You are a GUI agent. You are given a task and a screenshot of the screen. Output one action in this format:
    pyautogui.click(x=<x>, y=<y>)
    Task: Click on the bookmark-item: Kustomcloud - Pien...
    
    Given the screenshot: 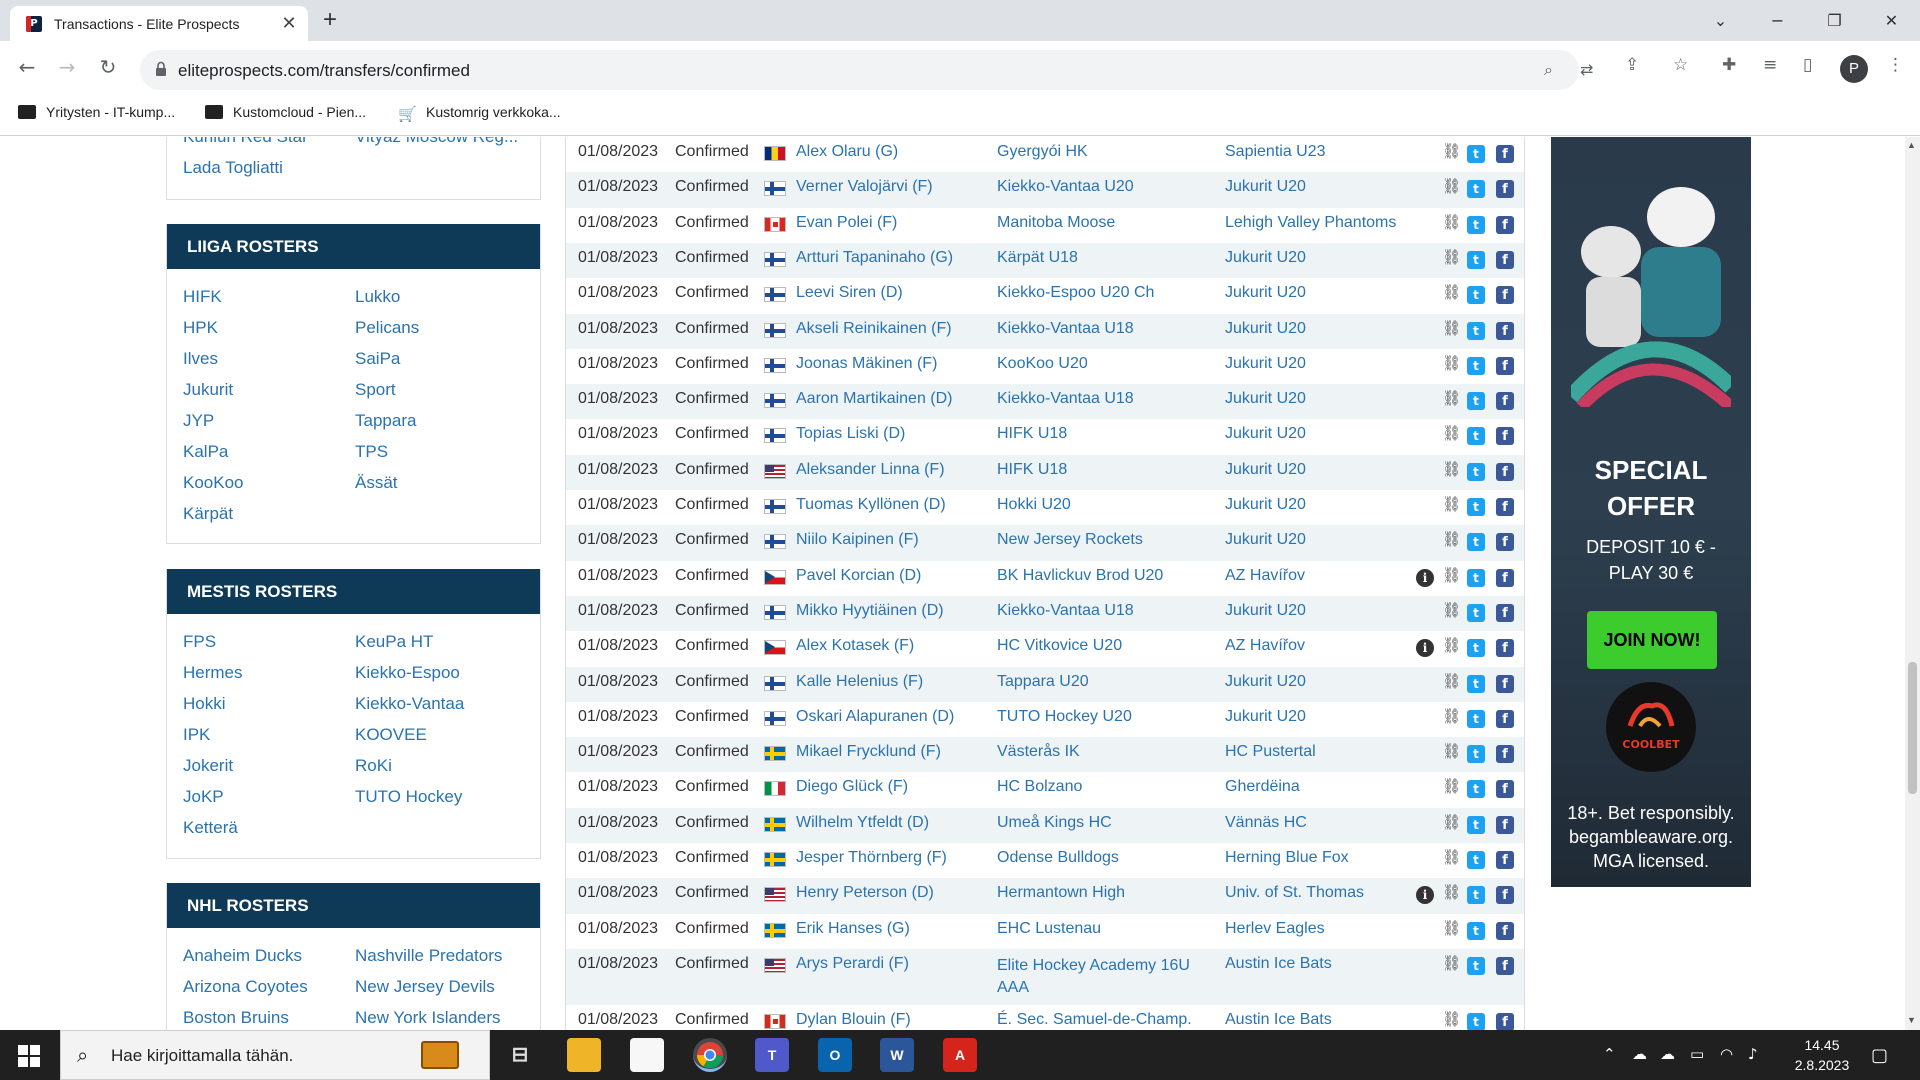 What is the action you would take?
    pyautogui.click(x=285, y=112)
    